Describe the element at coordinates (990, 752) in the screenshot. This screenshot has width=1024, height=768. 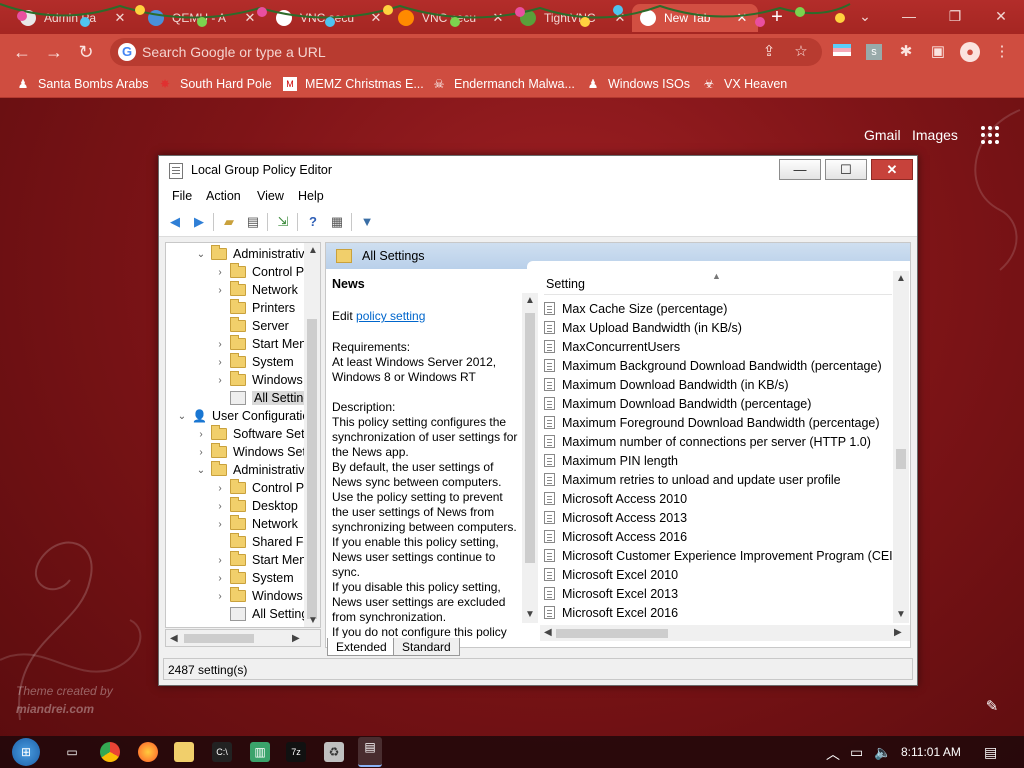
I see `notifications-icon: ▤` at that location.